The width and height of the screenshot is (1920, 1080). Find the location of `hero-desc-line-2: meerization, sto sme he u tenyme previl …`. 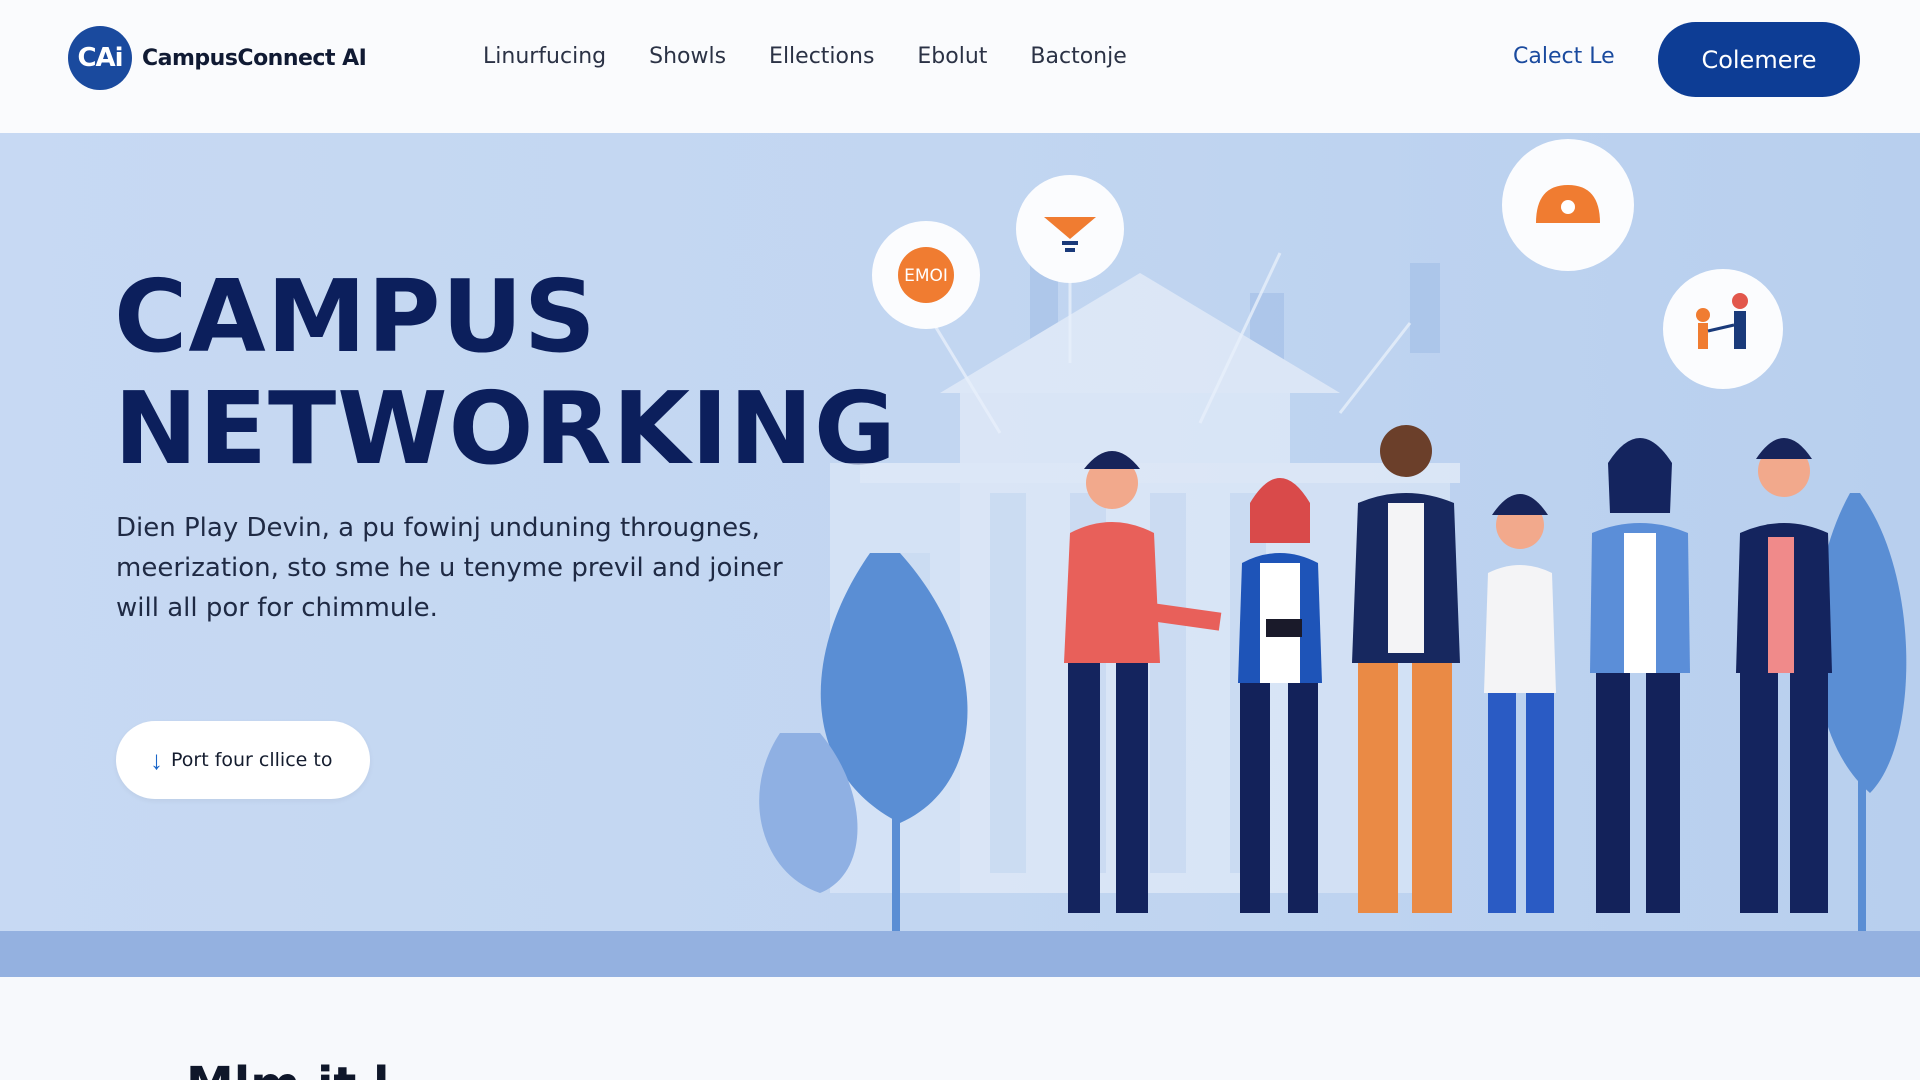

hero-desc-line-2: meerization, sto sme he u tenyme previl … is located at coordinates (449, 568).